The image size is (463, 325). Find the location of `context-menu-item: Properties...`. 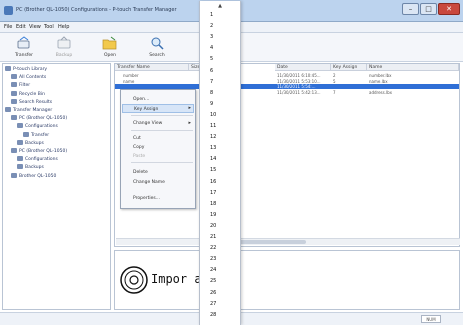

context-menu-item: Properties... is located at coordinates (146, 198).